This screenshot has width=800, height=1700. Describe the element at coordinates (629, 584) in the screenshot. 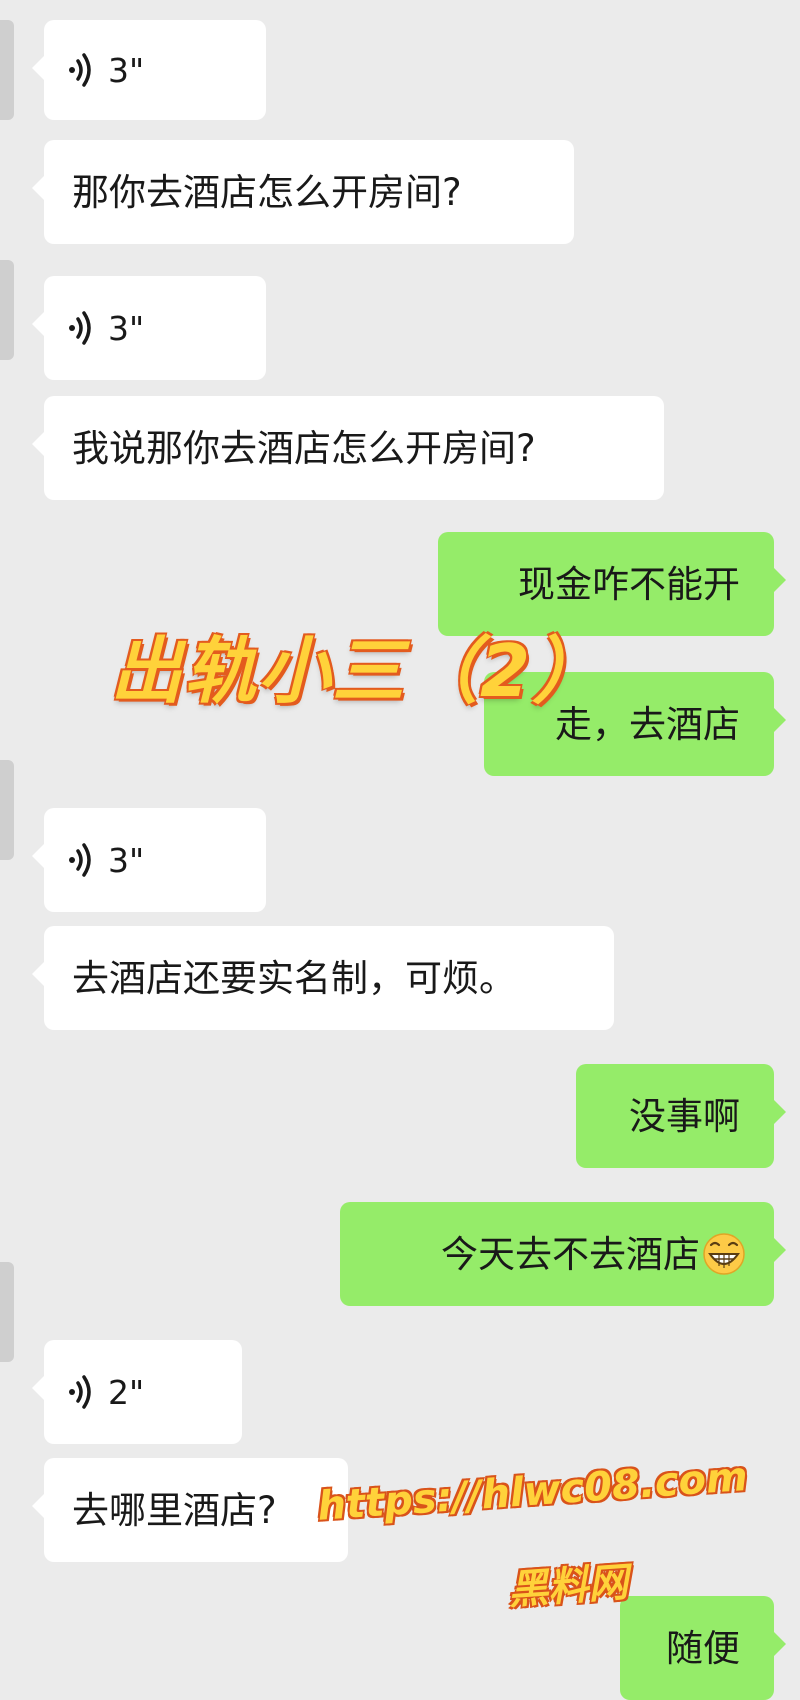

I see `message-text: 现金咋不能开` at that location.